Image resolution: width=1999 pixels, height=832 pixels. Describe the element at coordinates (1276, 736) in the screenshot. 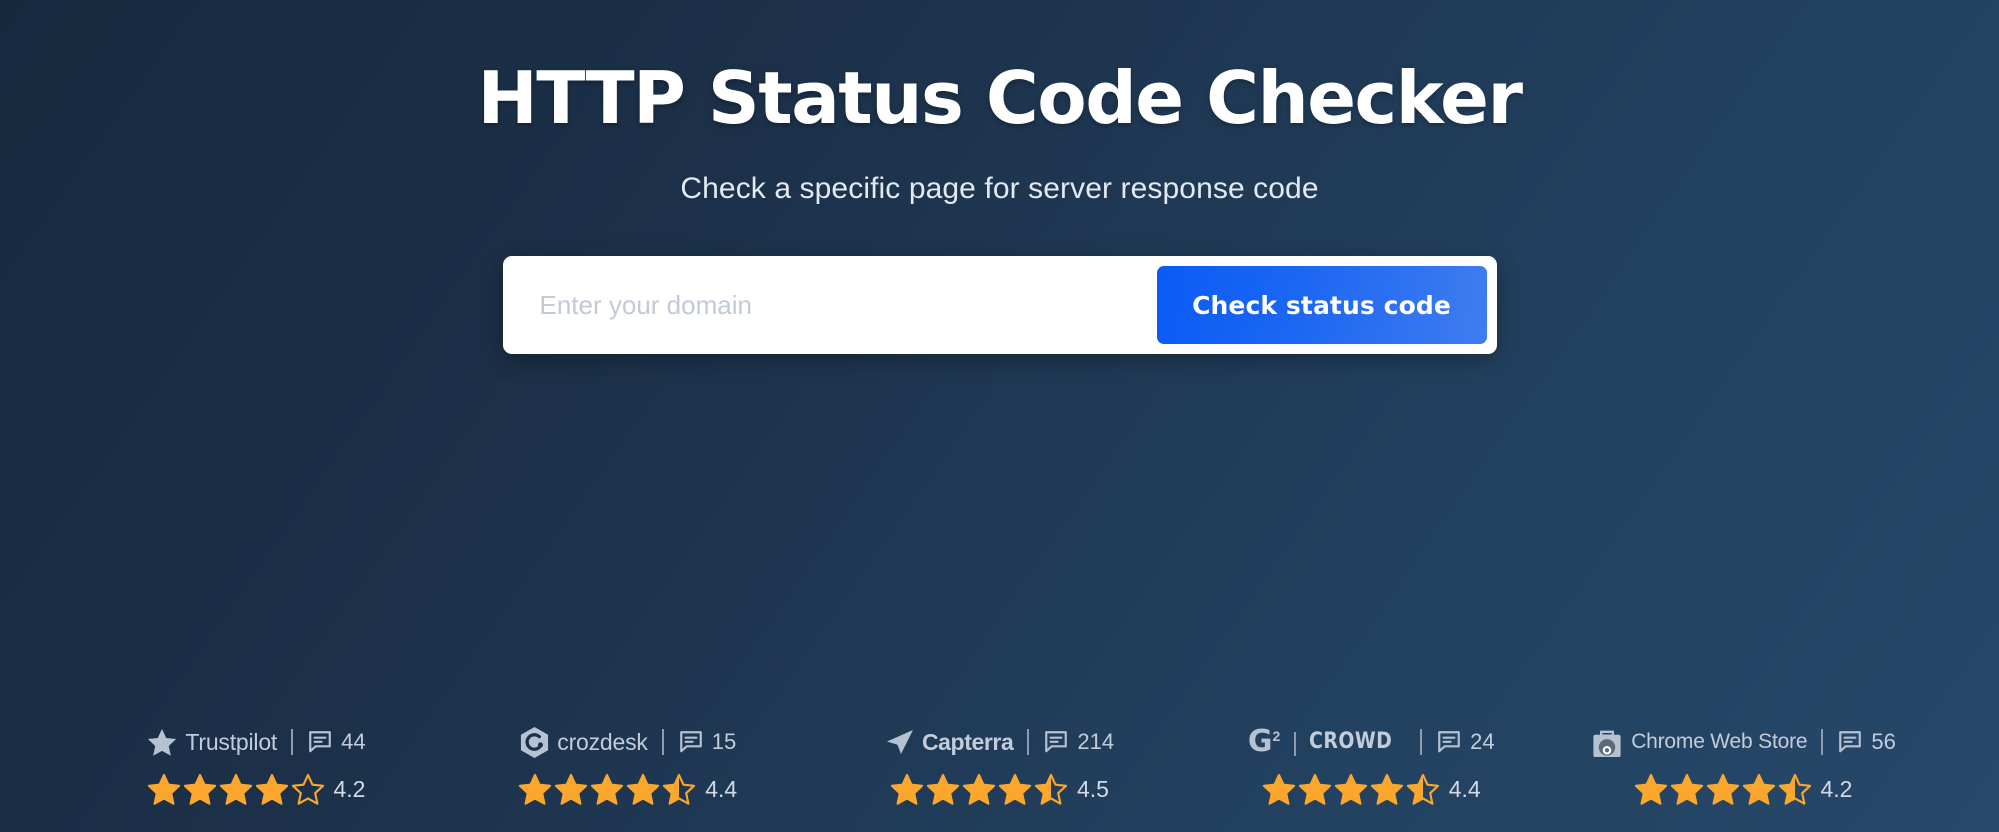

I see `g2-superscript: 2` at that location.